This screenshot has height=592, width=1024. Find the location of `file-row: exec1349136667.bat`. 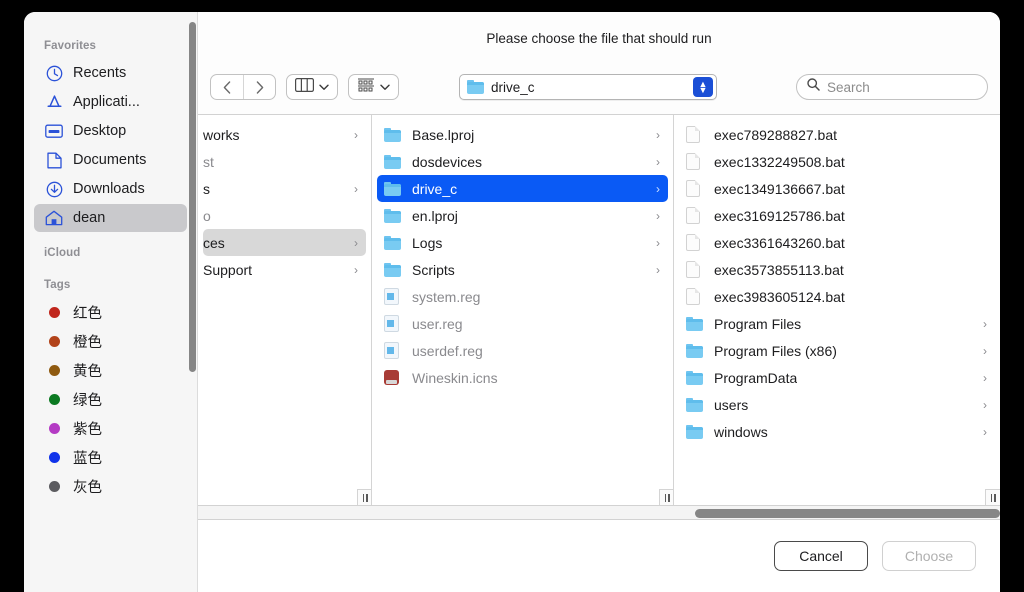

file-row: exec1349136667.bat is located at coordinates (837, 188).